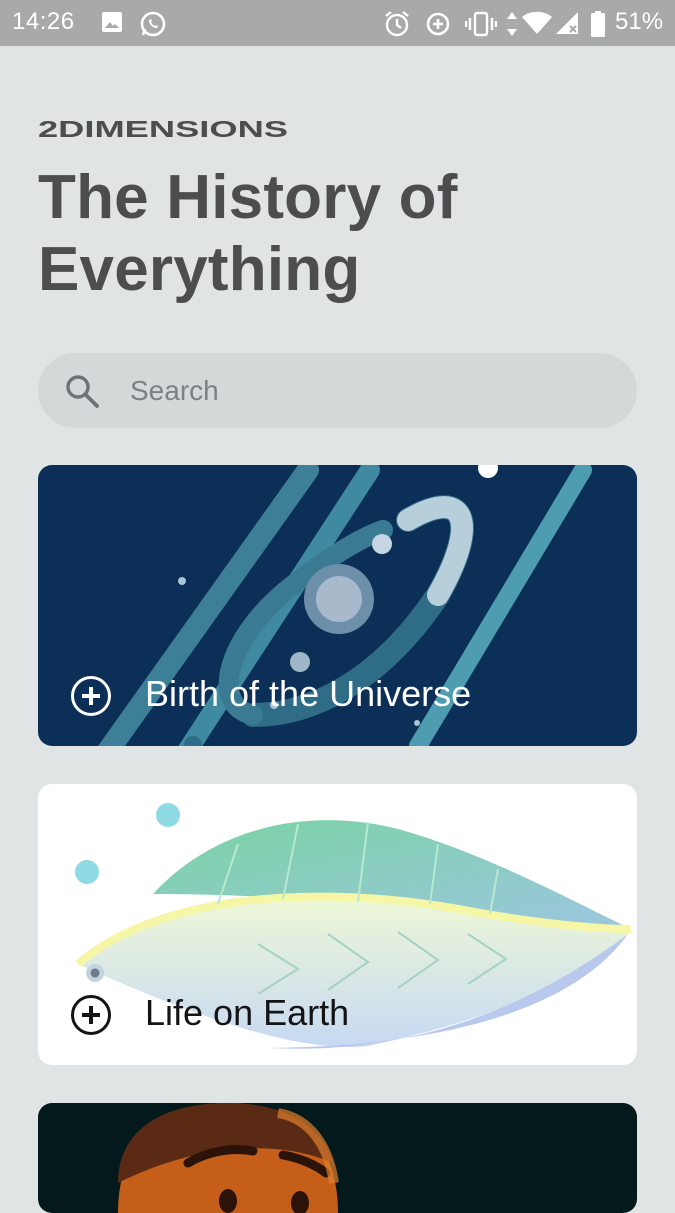 The height and width of the screenshot is (1213, 675). I want to click on image-icon, so click(112, 24).